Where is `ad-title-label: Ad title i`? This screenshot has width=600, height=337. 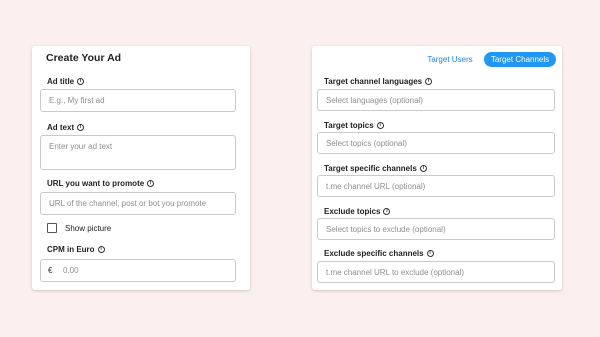 ad-title-label: Ad title i is located at coordinates (66, 81).